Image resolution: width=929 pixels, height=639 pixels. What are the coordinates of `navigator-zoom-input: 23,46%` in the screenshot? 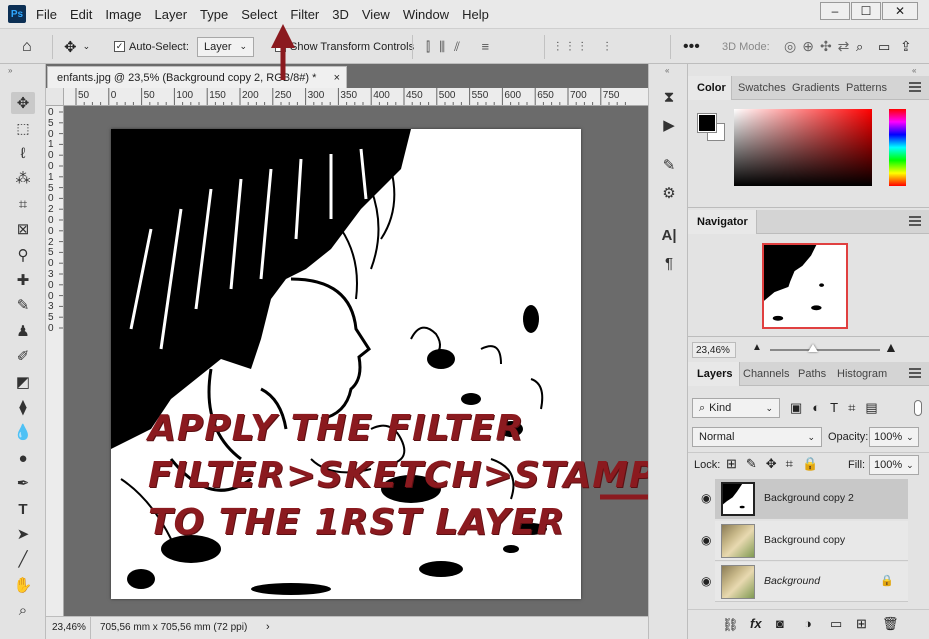 It's located at (714, 350).